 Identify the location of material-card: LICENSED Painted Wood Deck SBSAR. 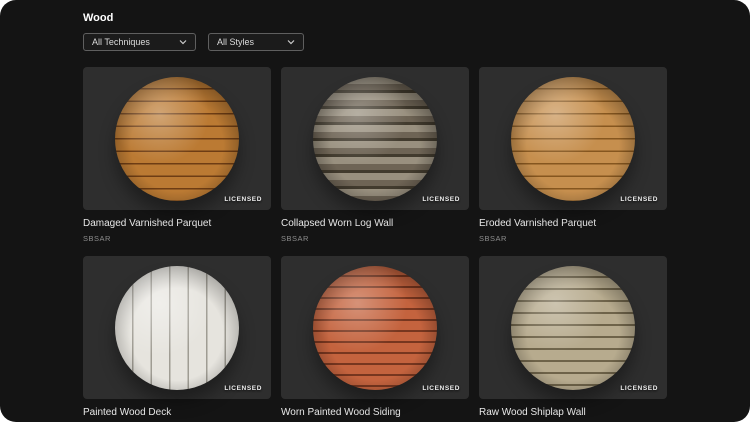
(177, 339).